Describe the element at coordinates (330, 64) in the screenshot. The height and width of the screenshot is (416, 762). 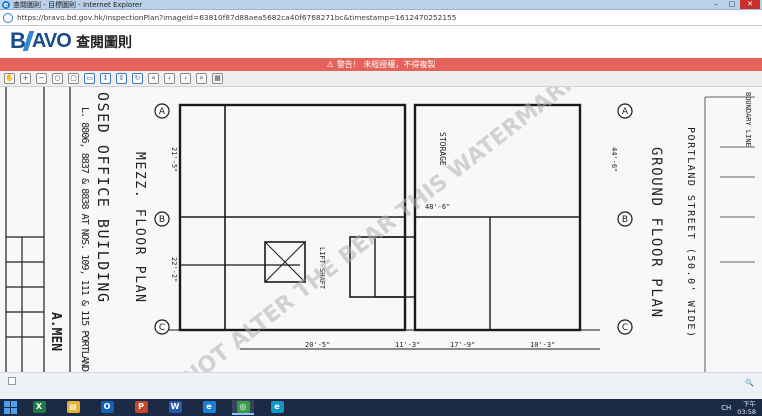
I see `warning-icon: ⚠` at that location.